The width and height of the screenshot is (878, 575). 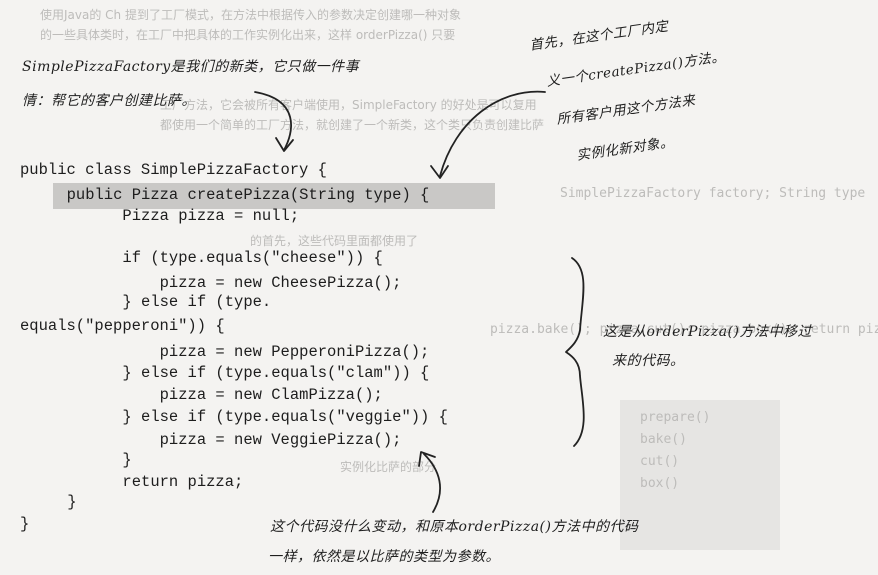 What do you see at coordinates (439, 172) in the screenshot?
I see `arrow-to-create-pizza-head` at bounding box center [439, 172].